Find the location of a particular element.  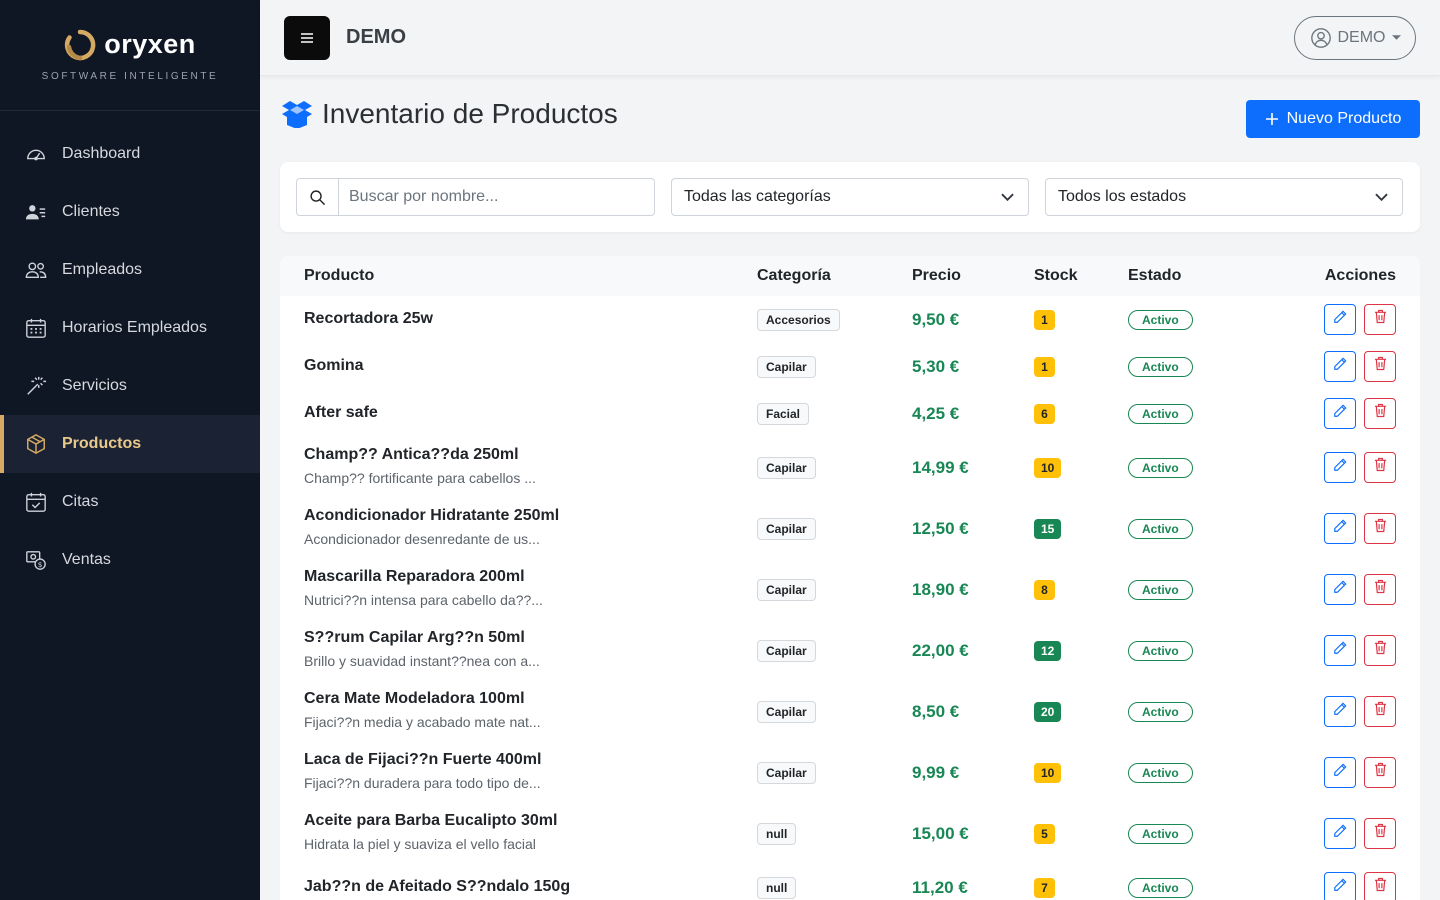

sidebar-item-empleados: Empleados is located at coordinates (130, 270).